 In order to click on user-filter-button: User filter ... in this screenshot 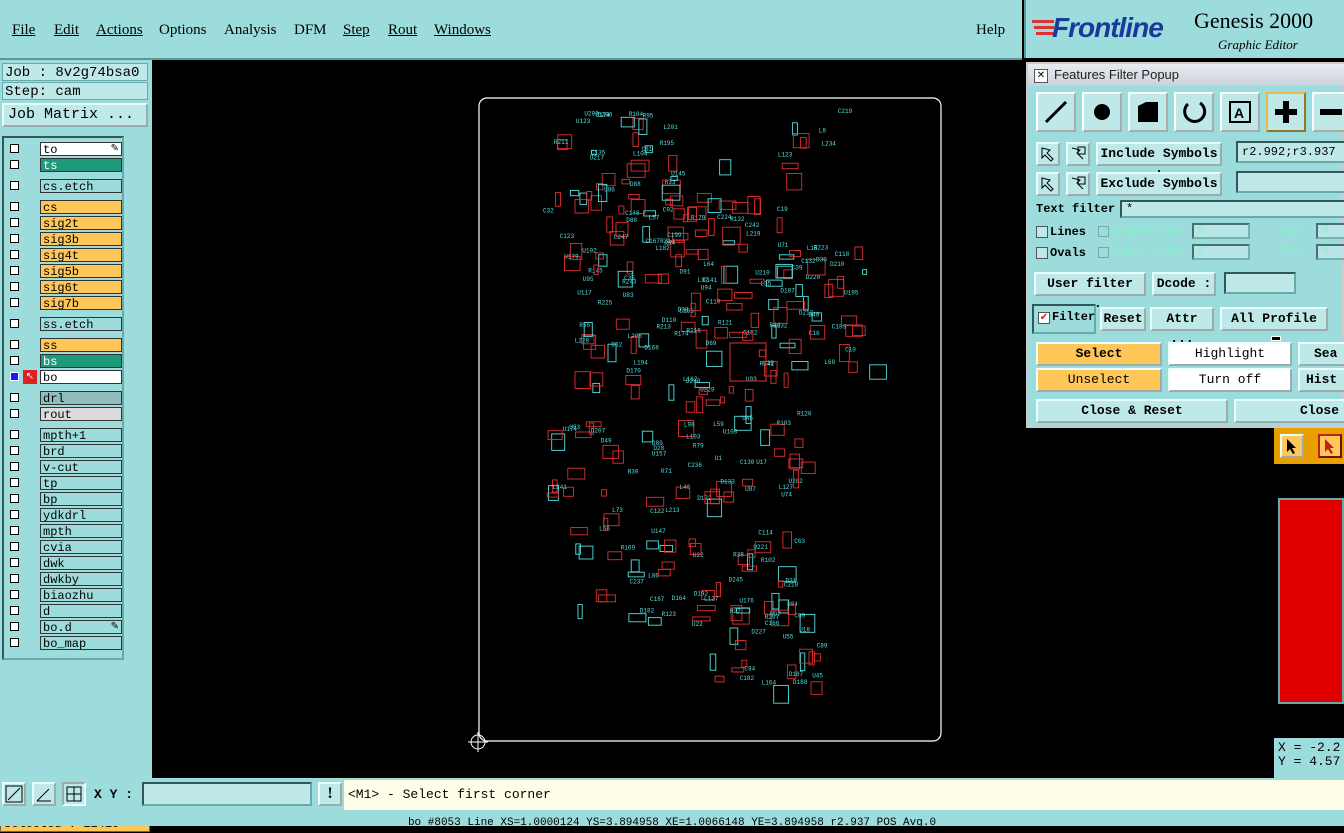, I will do `click(1090, 291)`.